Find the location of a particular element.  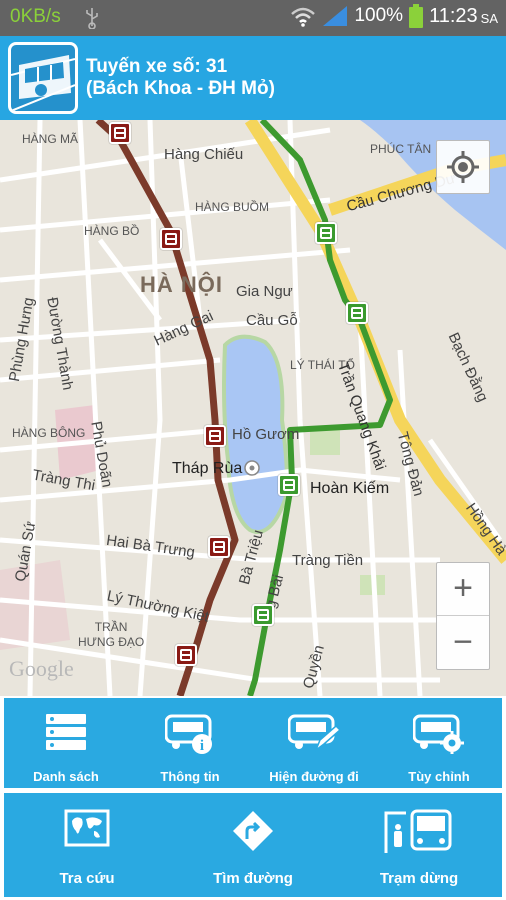

crosshair-icon is located at coordinates (463, 167).